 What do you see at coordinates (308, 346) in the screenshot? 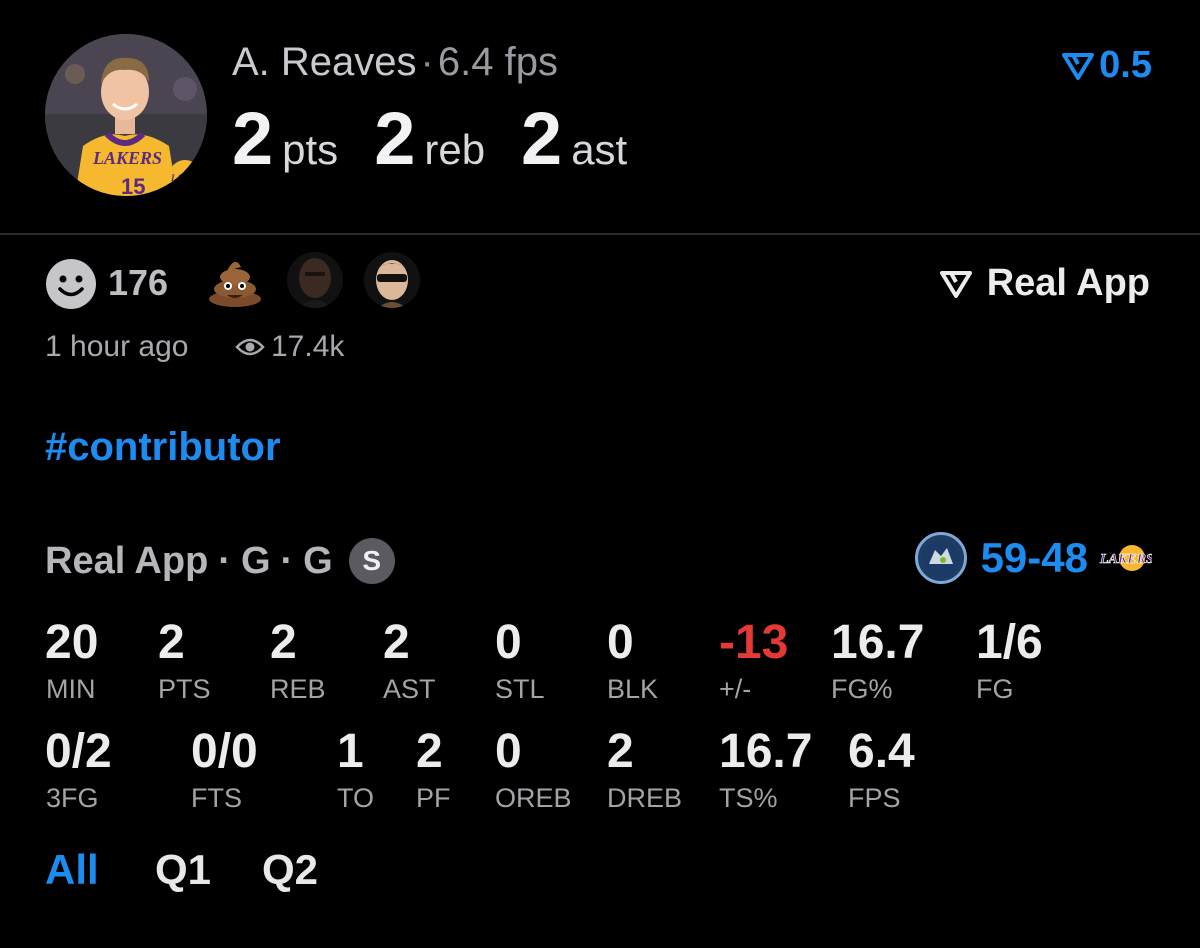
I see `views-value: 17.4k` at bounding box center [308, 346].